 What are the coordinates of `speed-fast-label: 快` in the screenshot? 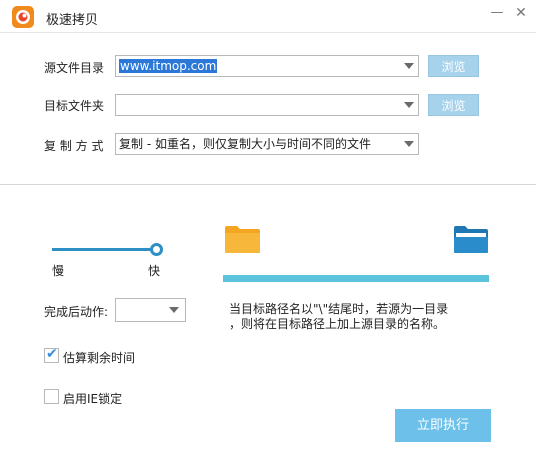 It's located at (154, 271).